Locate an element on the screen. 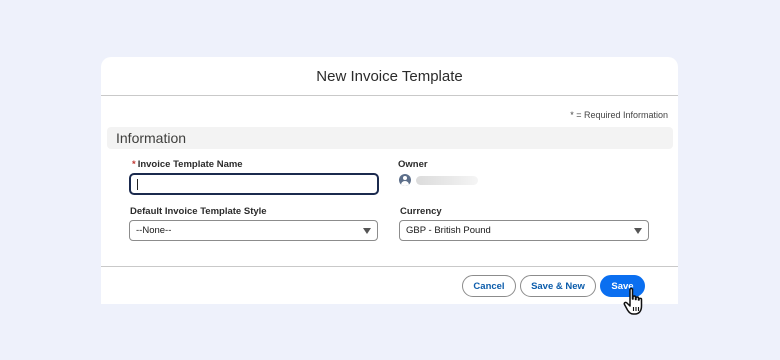 The height and width of the screenshot is (360, 780). owner-label: Owner is located at coordinates (413, 164).